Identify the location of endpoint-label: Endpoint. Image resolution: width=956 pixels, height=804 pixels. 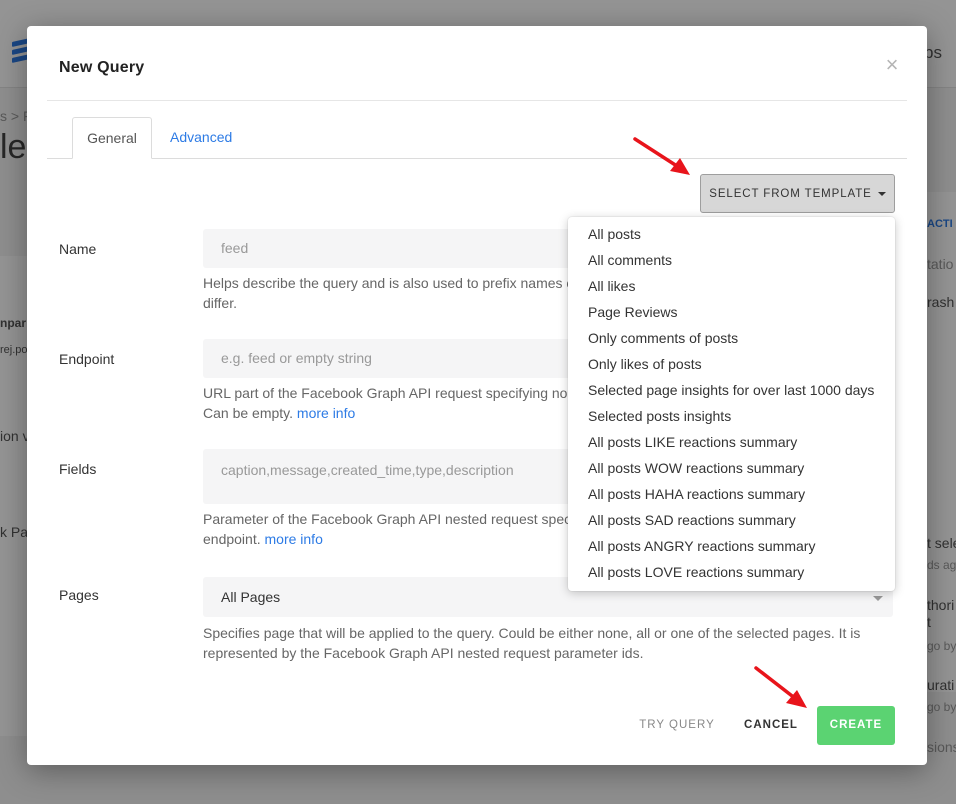
(87, 359).